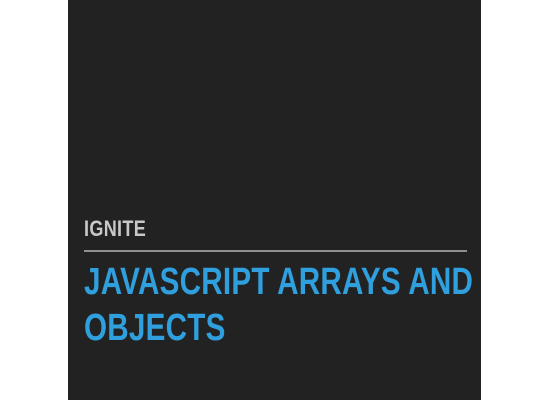 The image size is (550, 400). Describe the element at coordinates (155, 328) in the screenshot. I see `slide-title-line-2: OBJECTS` at that location.